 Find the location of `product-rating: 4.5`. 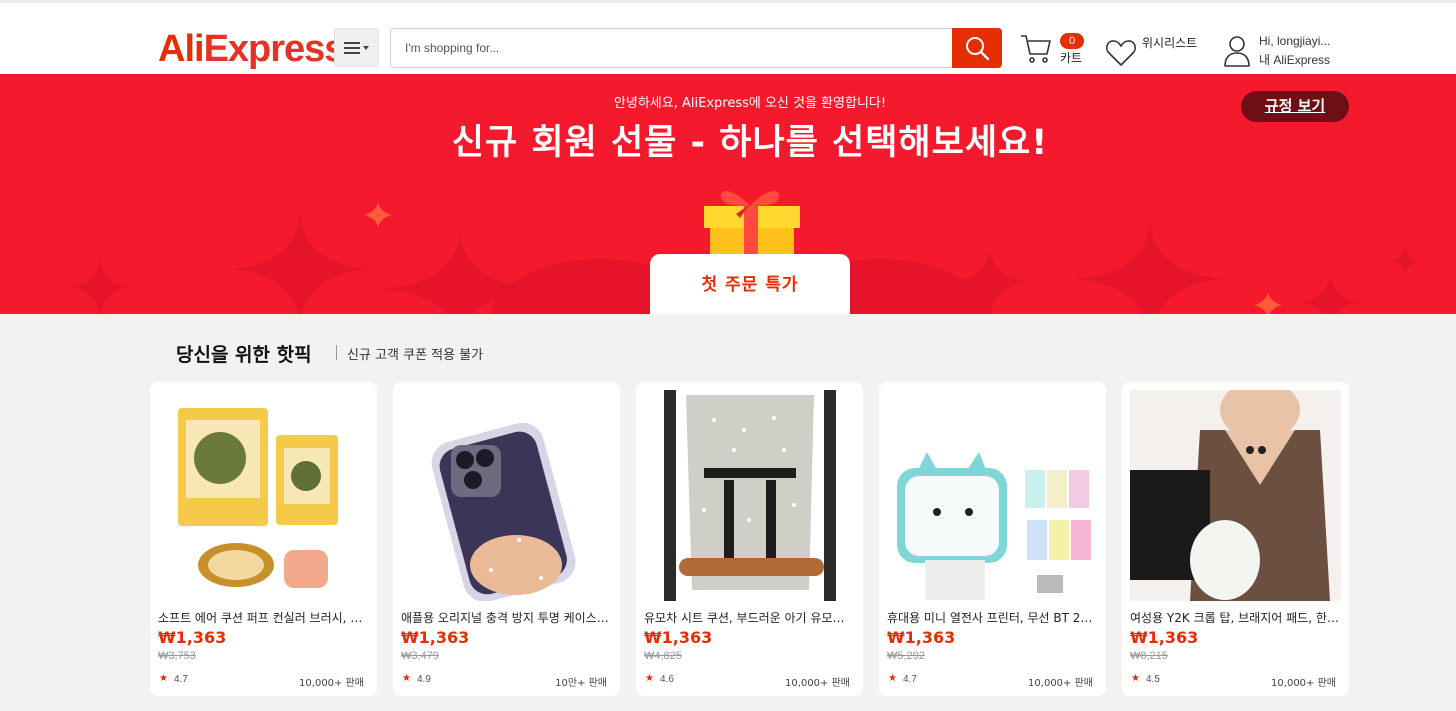

product-rating: 4.5 is located at coordinates (1153, 679).